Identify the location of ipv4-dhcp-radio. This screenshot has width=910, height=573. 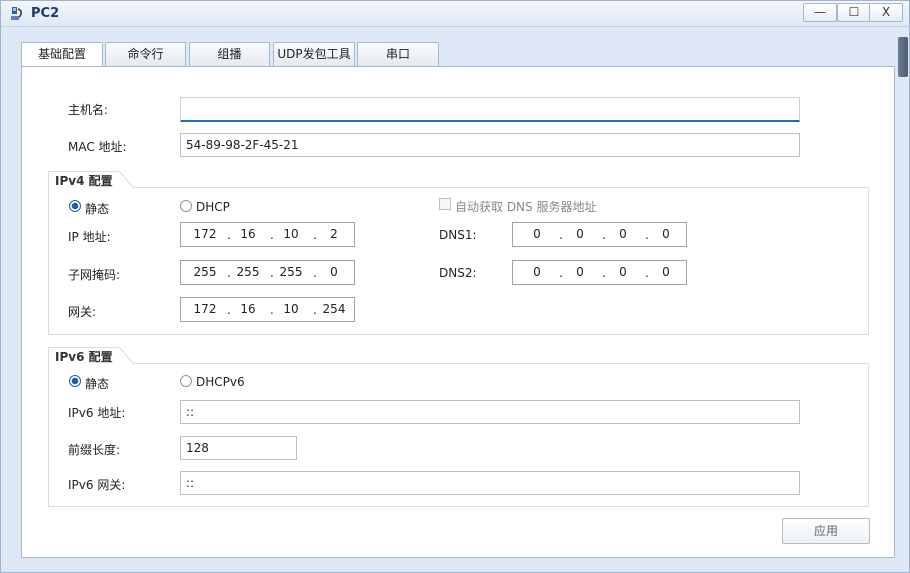
(186, 206).